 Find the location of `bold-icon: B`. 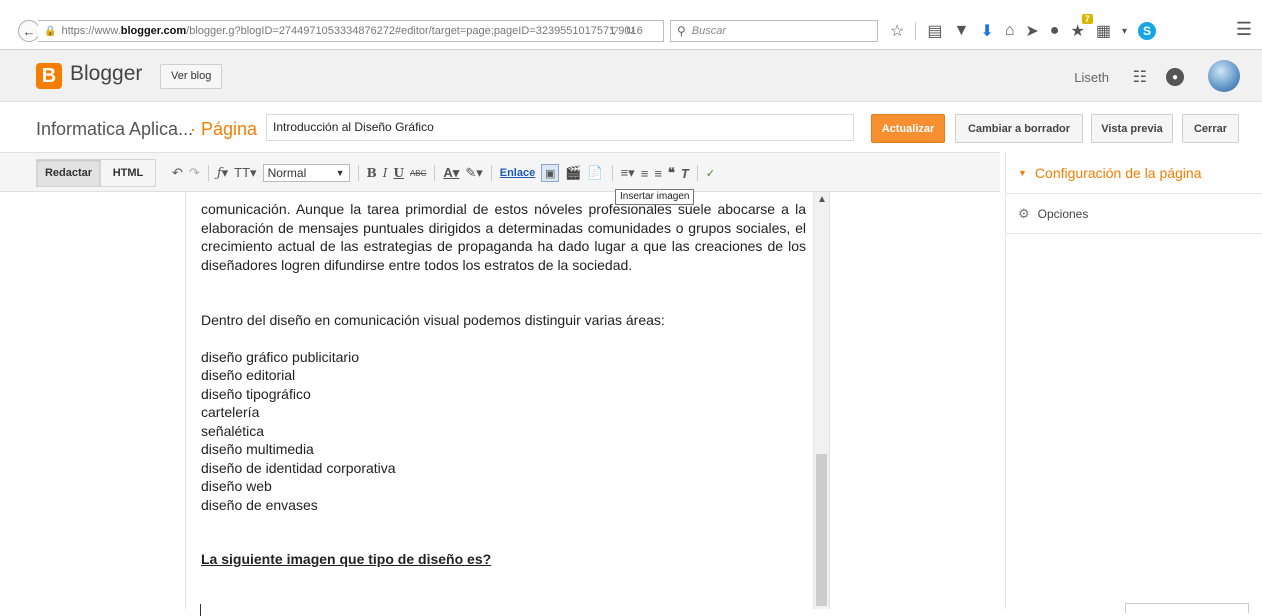

bold-icon: B is located at coordinates (372, 173).